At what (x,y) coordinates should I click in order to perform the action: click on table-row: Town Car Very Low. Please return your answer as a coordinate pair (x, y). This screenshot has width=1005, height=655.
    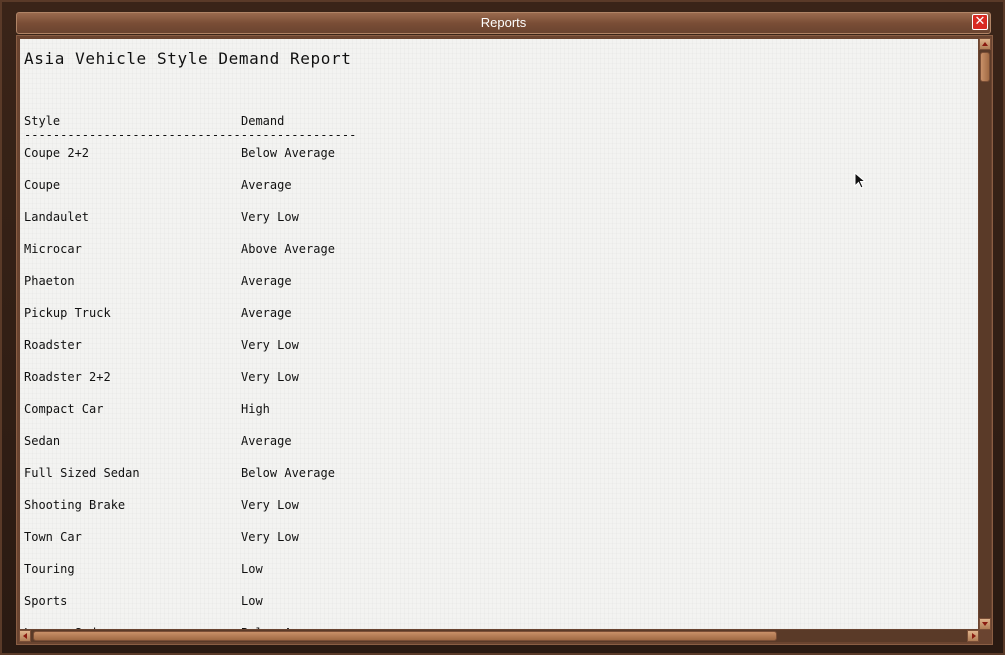
    Looking at the image, I should click on (324, 546).